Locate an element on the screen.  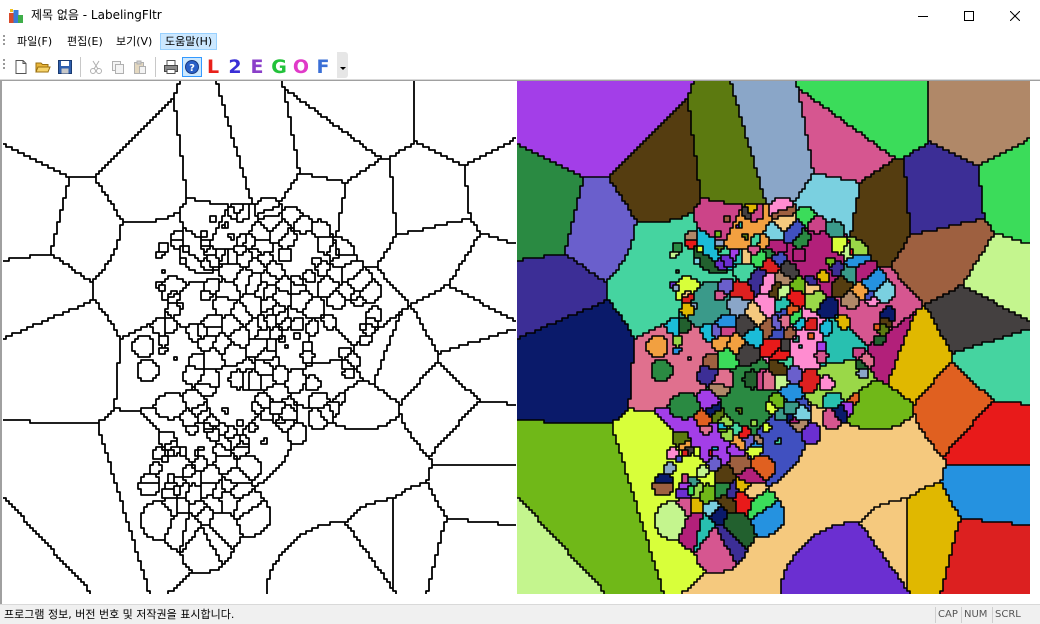
menu-edit: 편집(E) is located at coordinates (85, 41).